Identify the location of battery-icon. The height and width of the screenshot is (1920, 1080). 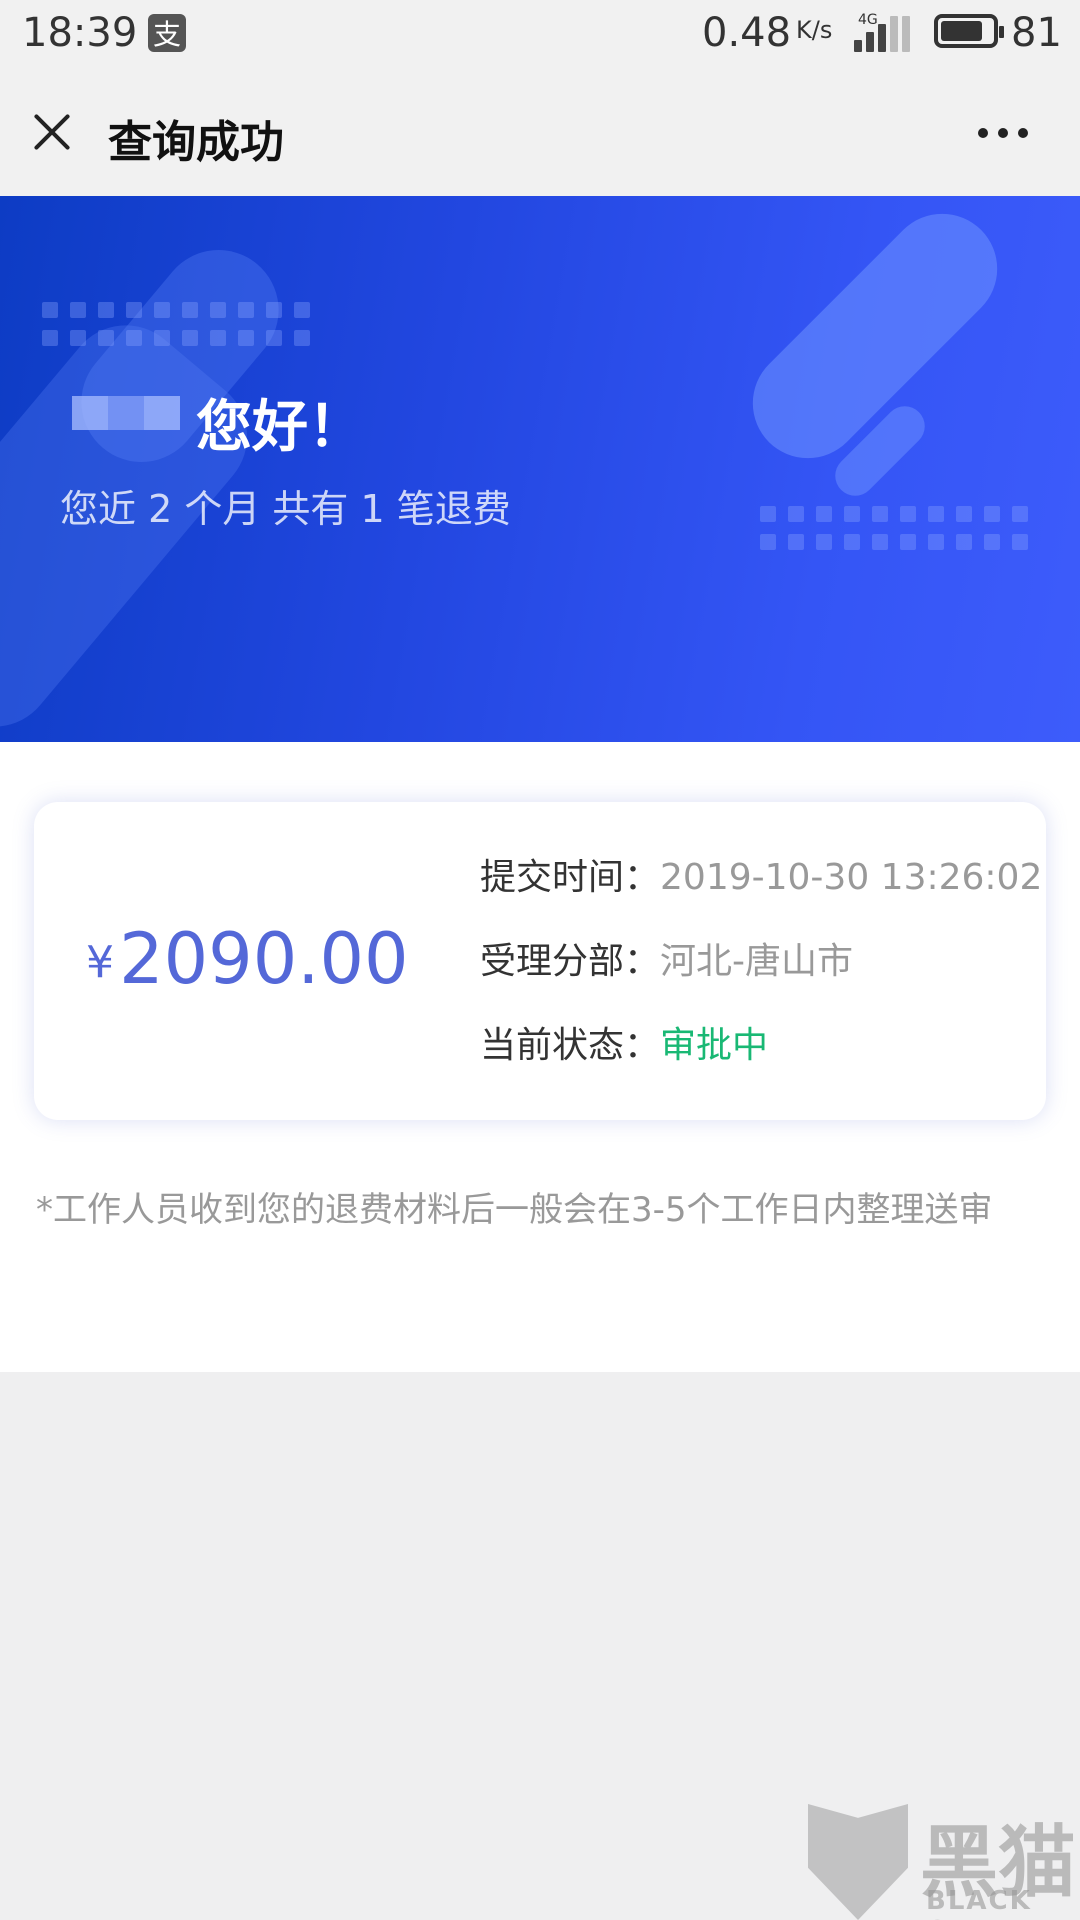
(969, 31).